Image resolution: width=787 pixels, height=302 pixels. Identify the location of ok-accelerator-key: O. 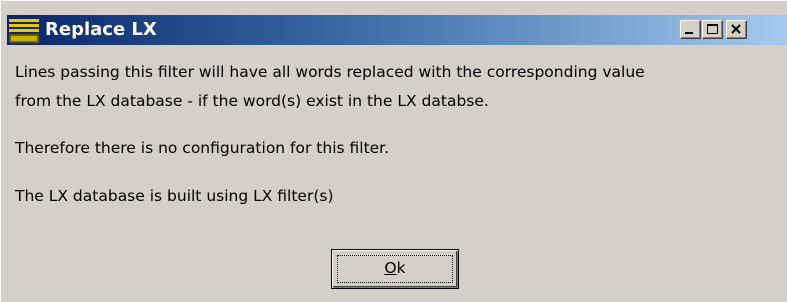
(390, 268).